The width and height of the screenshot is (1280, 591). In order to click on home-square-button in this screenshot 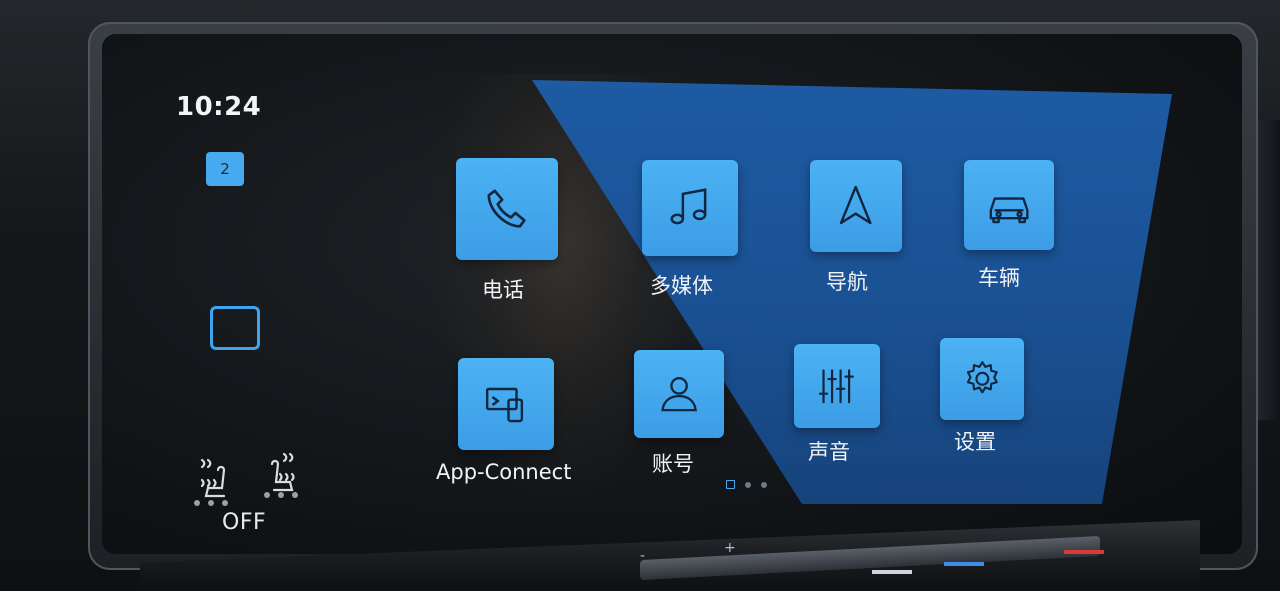, I will do `click(235, 328)`.